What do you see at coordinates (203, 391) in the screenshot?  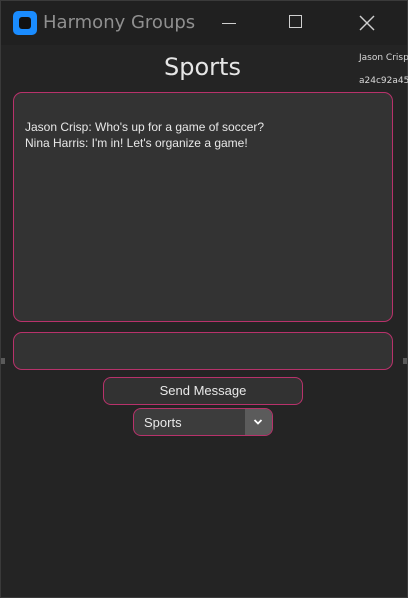 I see `send-message-button: Send Message` at bounding box center [203, 391].